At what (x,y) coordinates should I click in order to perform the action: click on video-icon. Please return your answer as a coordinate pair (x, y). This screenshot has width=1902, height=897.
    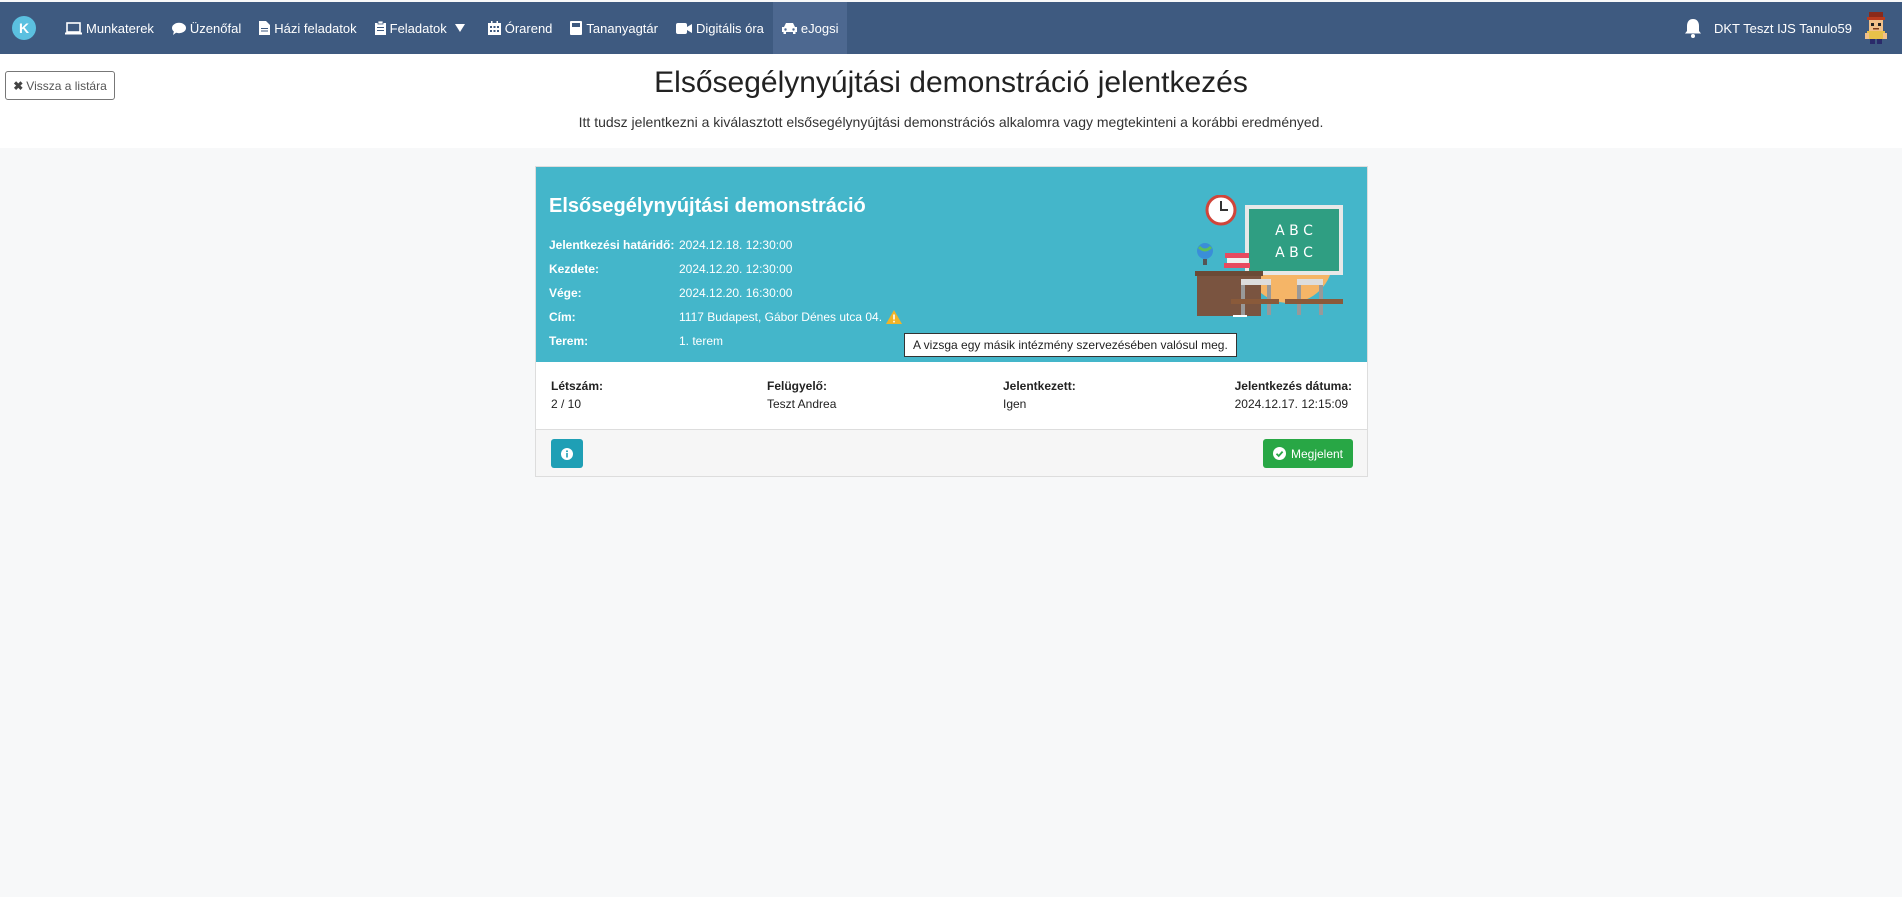
    Looking at the image, I should click on (683, 28).